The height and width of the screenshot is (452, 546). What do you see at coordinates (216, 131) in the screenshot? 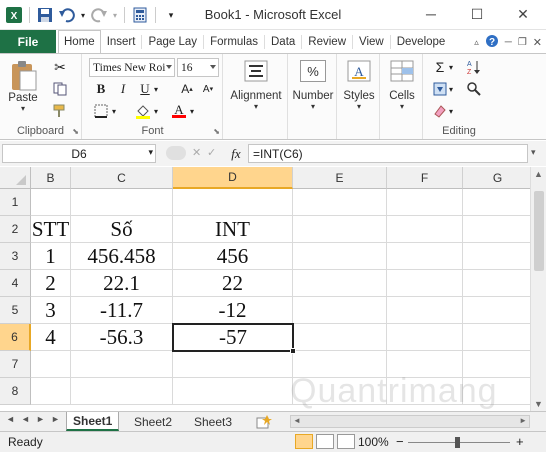
I see `font-launcher-icon: ⬊` at bounding box center [216, 131].